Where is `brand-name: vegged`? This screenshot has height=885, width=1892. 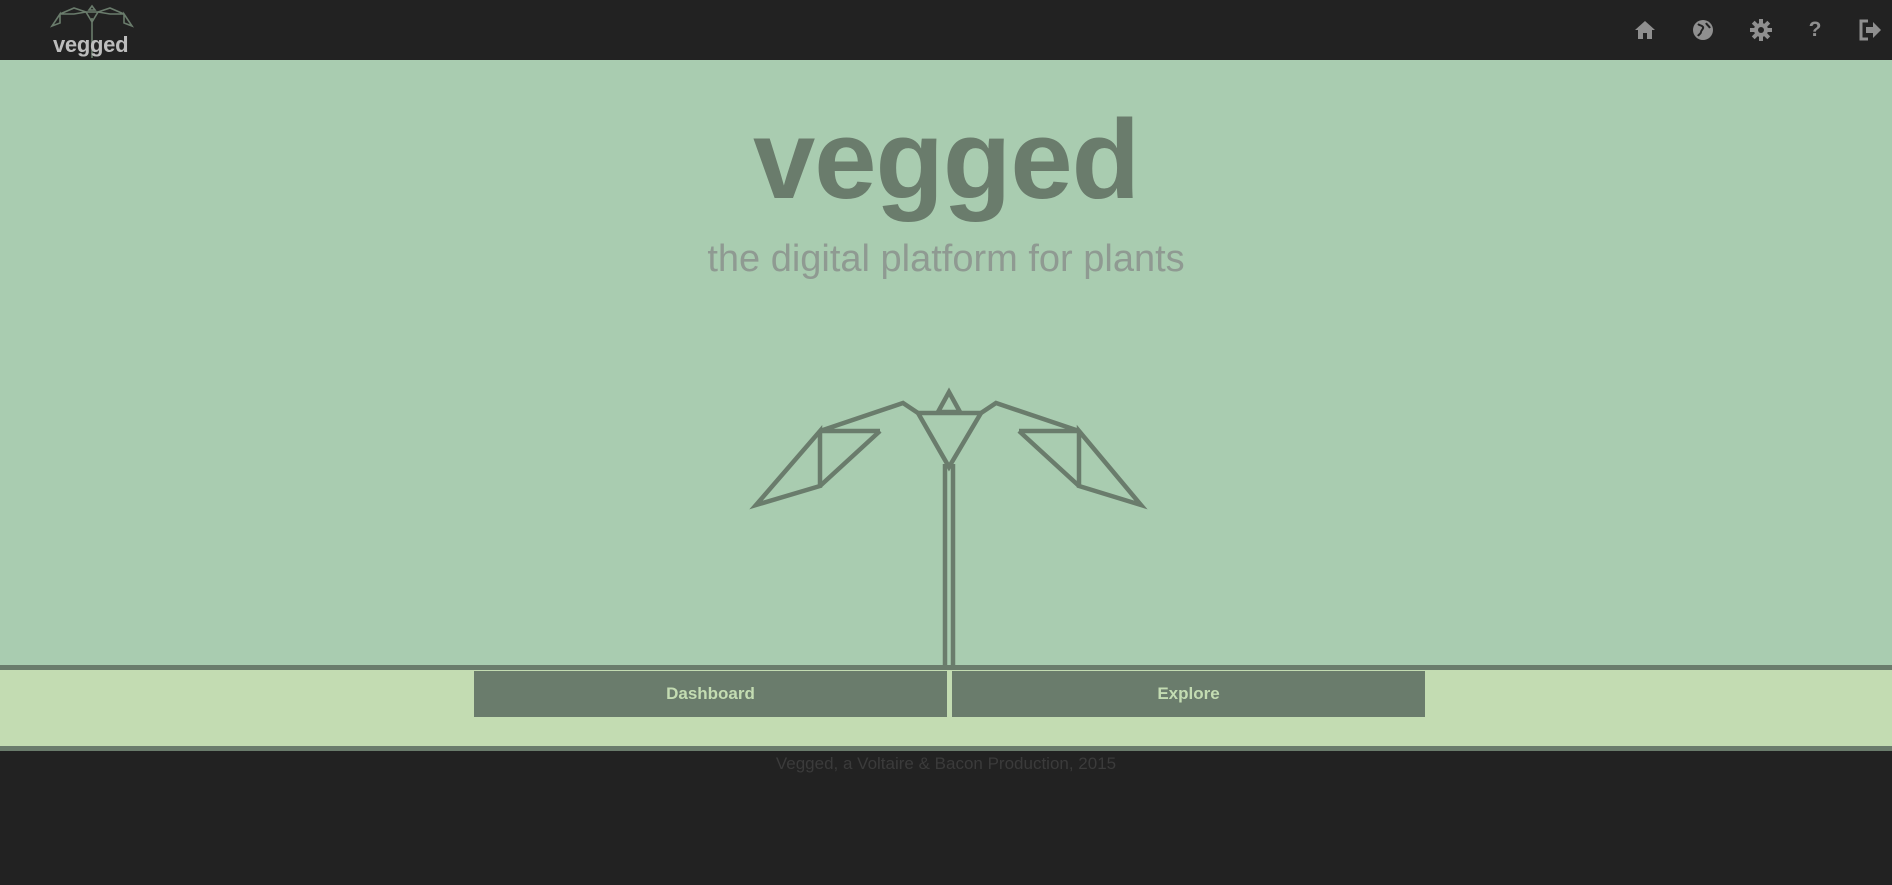
brand-name: vegged is located at coordinates (91, 44).